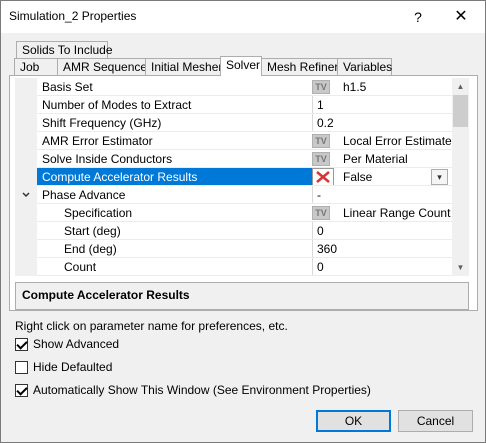  Describe the element at coordinates (319, 195) in the screenshot. I see `property-value: -` at that location.